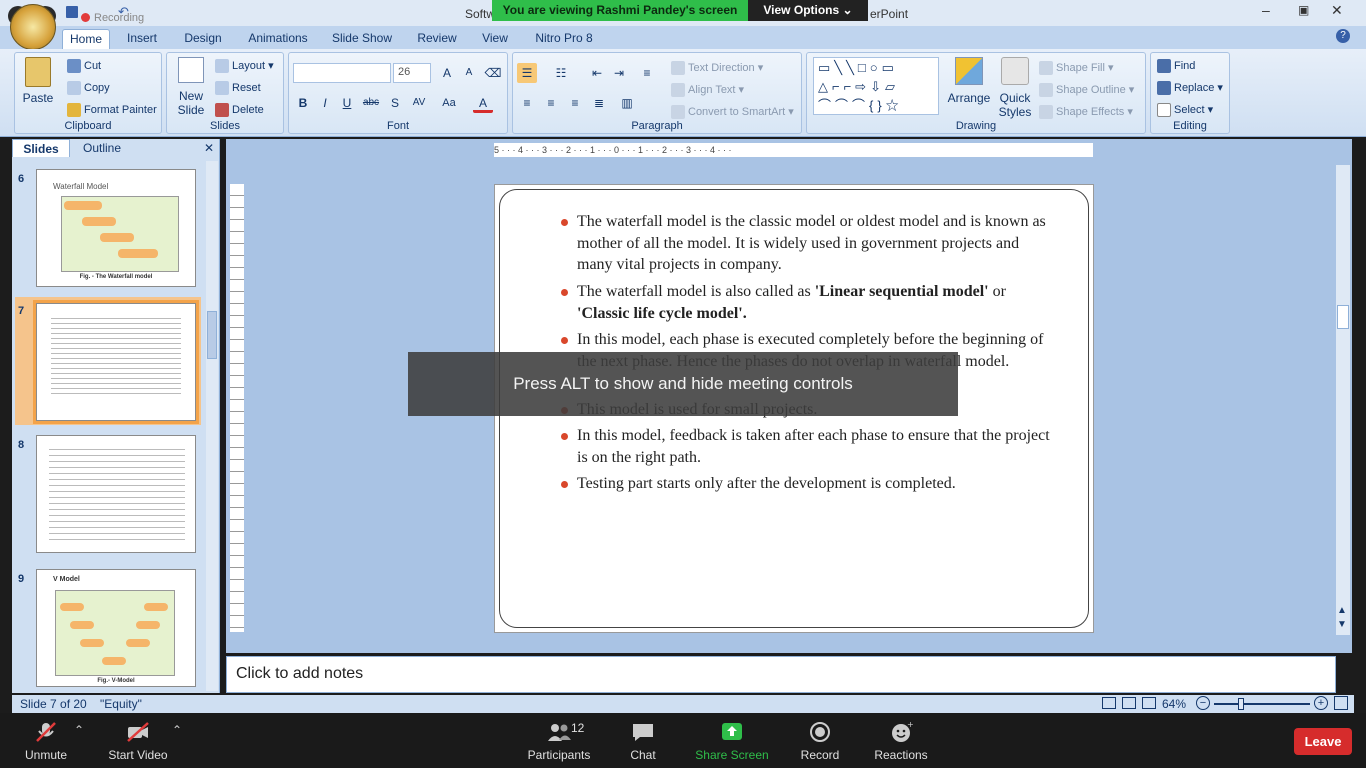 This screenshot has height=768, width=1366. What do you see at coordinates (138, 740) in the screenshot?
I see `start-video-button: Start Video` at bounding box center [138, 740].